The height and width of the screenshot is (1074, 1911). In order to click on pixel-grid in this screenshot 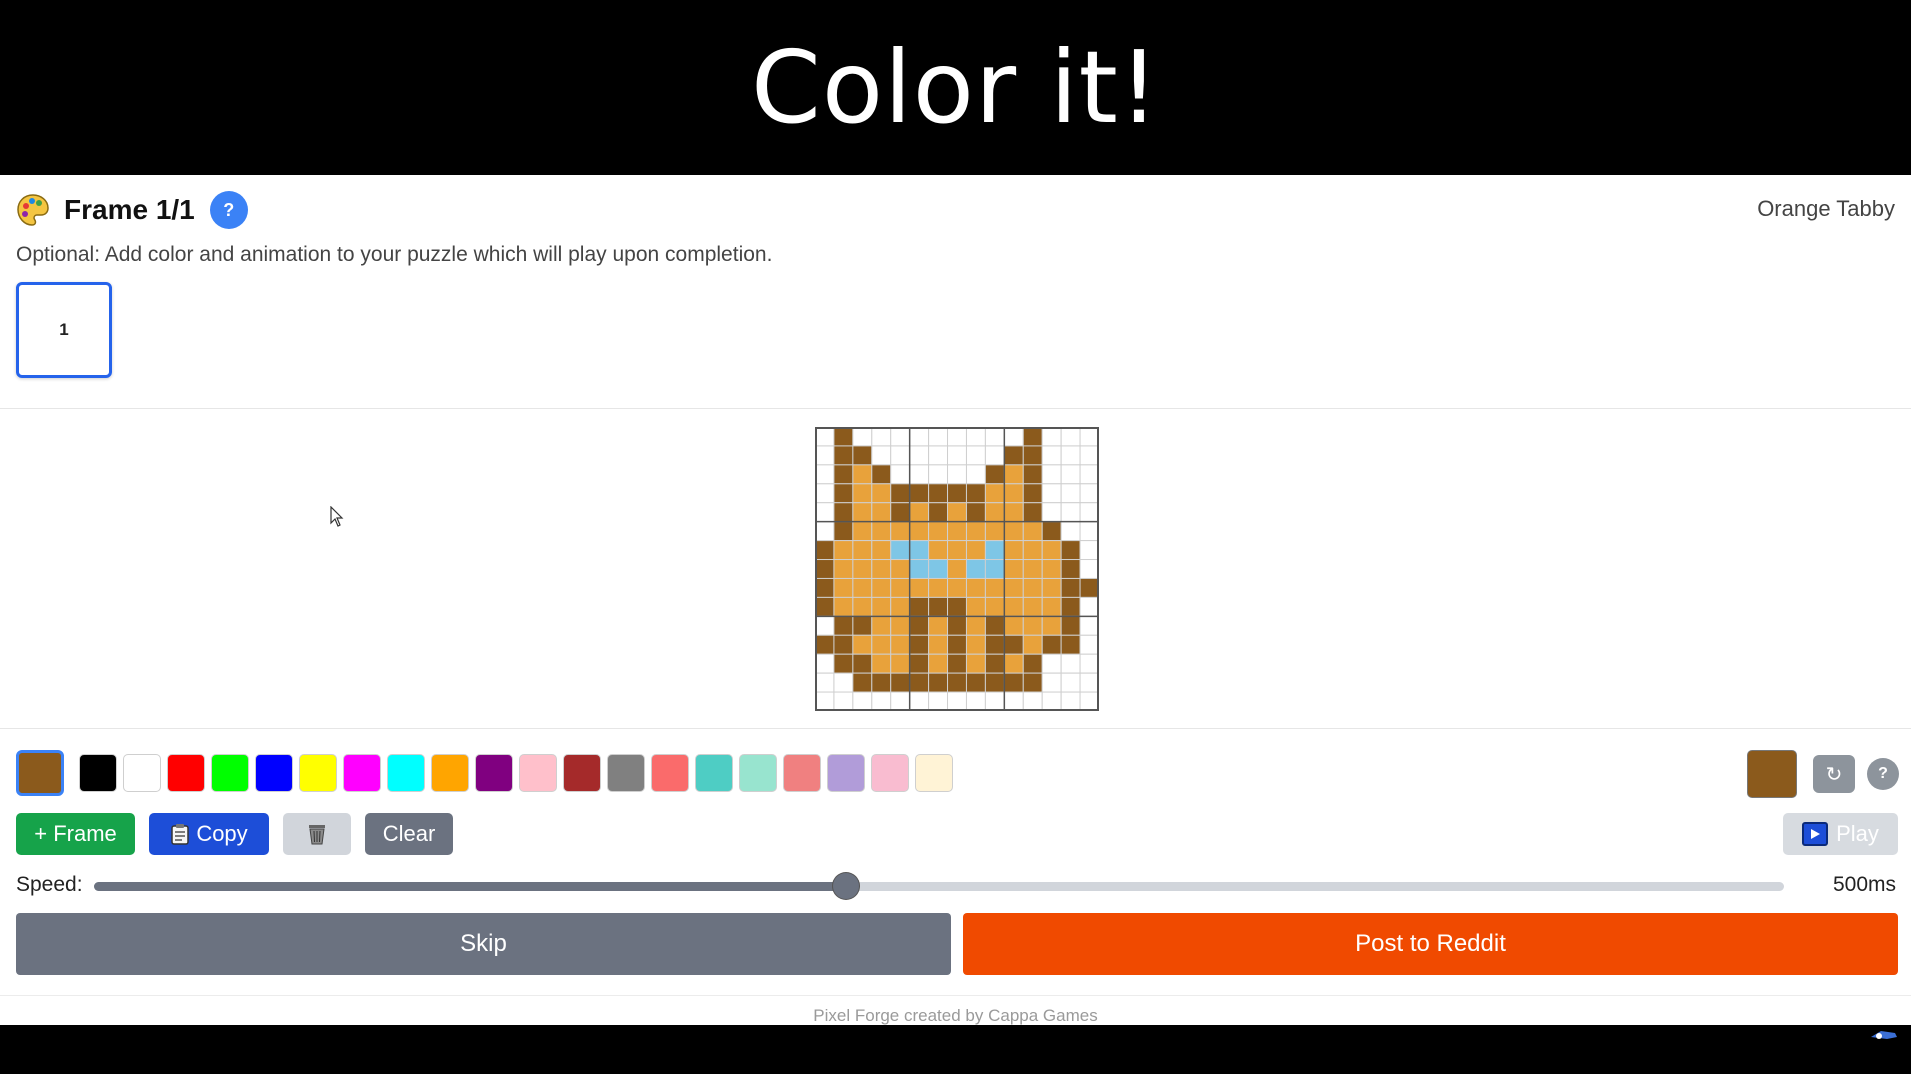, I will do `click(957, 569)`.